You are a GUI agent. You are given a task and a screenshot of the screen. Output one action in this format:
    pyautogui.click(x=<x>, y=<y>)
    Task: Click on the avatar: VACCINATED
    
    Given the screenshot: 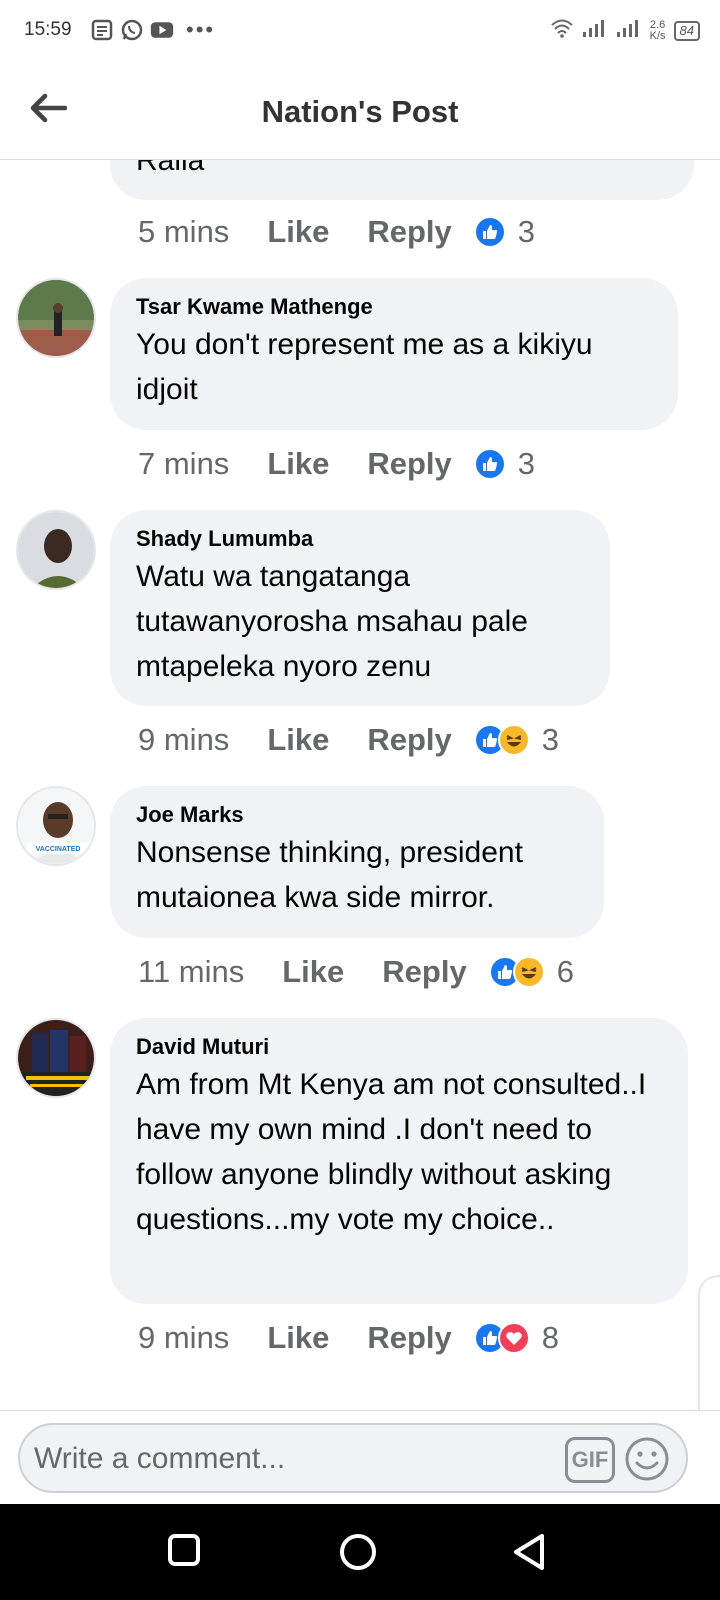 What is the action you would take?
    pyautogui.click(x=56, y=826)
    